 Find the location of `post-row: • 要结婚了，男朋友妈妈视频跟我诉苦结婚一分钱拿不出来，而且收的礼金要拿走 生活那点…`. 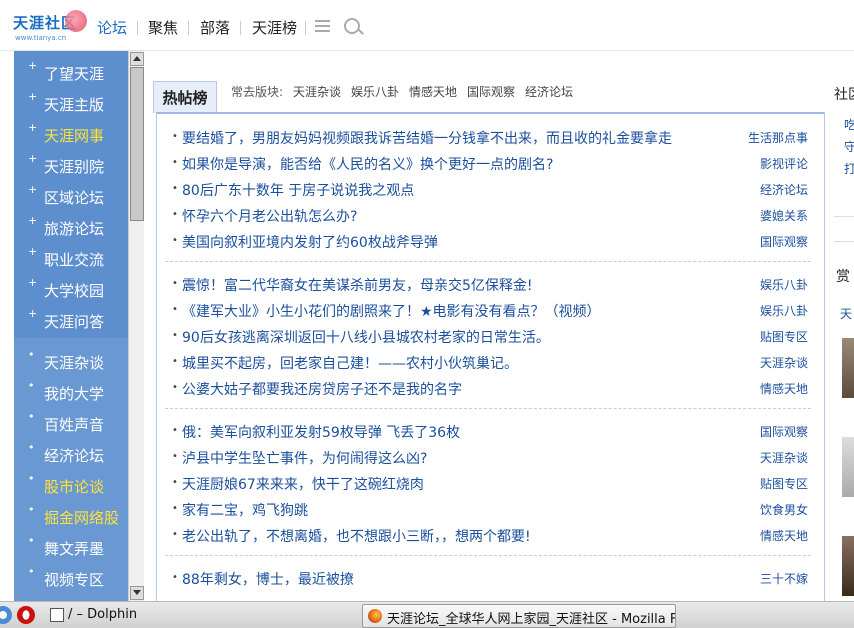

post-row: • 要结婚了，男朋友妈妈视频跟我诉苦结婚一分钱拿不出来，而且收的礼金要拿走 生活那点… is located at coordinates (490, 137).